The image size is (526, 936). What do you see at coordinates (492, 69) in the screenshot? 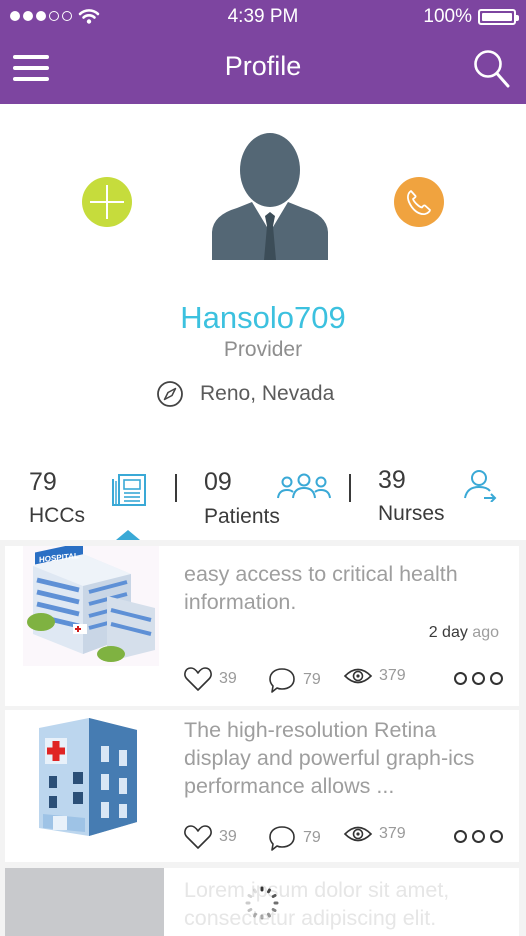
I see `search-icon` at bounding box center [492, 69].